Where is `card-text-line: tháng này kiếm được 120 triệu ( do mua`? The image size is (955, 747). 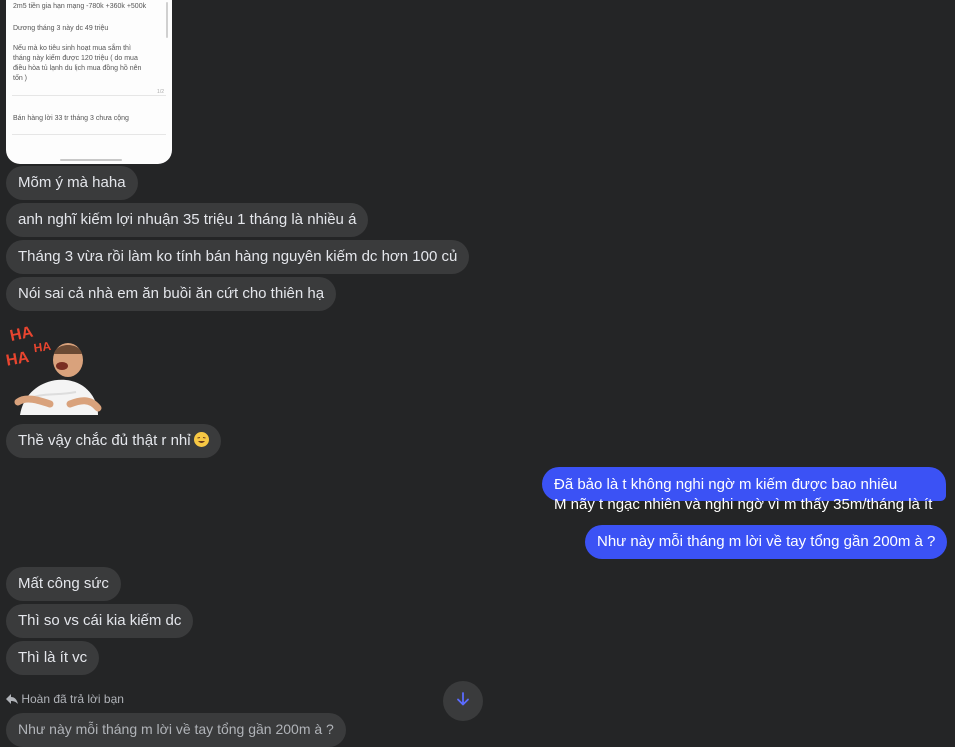 card-text-line: tháng này kiếm được 120 triệu ( do mua is located at coordinates (75, 58).